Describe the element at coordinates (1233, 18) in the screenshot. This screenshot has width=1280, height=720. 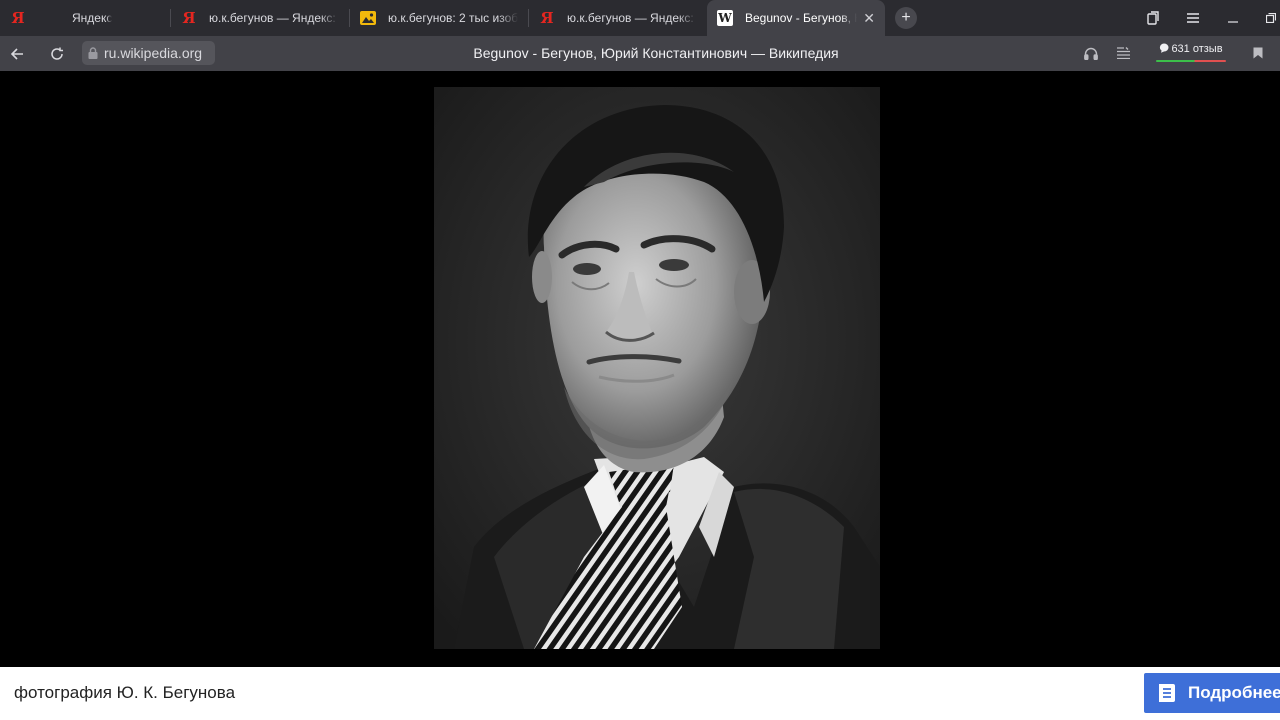
I see `minimize-icon` at that location.